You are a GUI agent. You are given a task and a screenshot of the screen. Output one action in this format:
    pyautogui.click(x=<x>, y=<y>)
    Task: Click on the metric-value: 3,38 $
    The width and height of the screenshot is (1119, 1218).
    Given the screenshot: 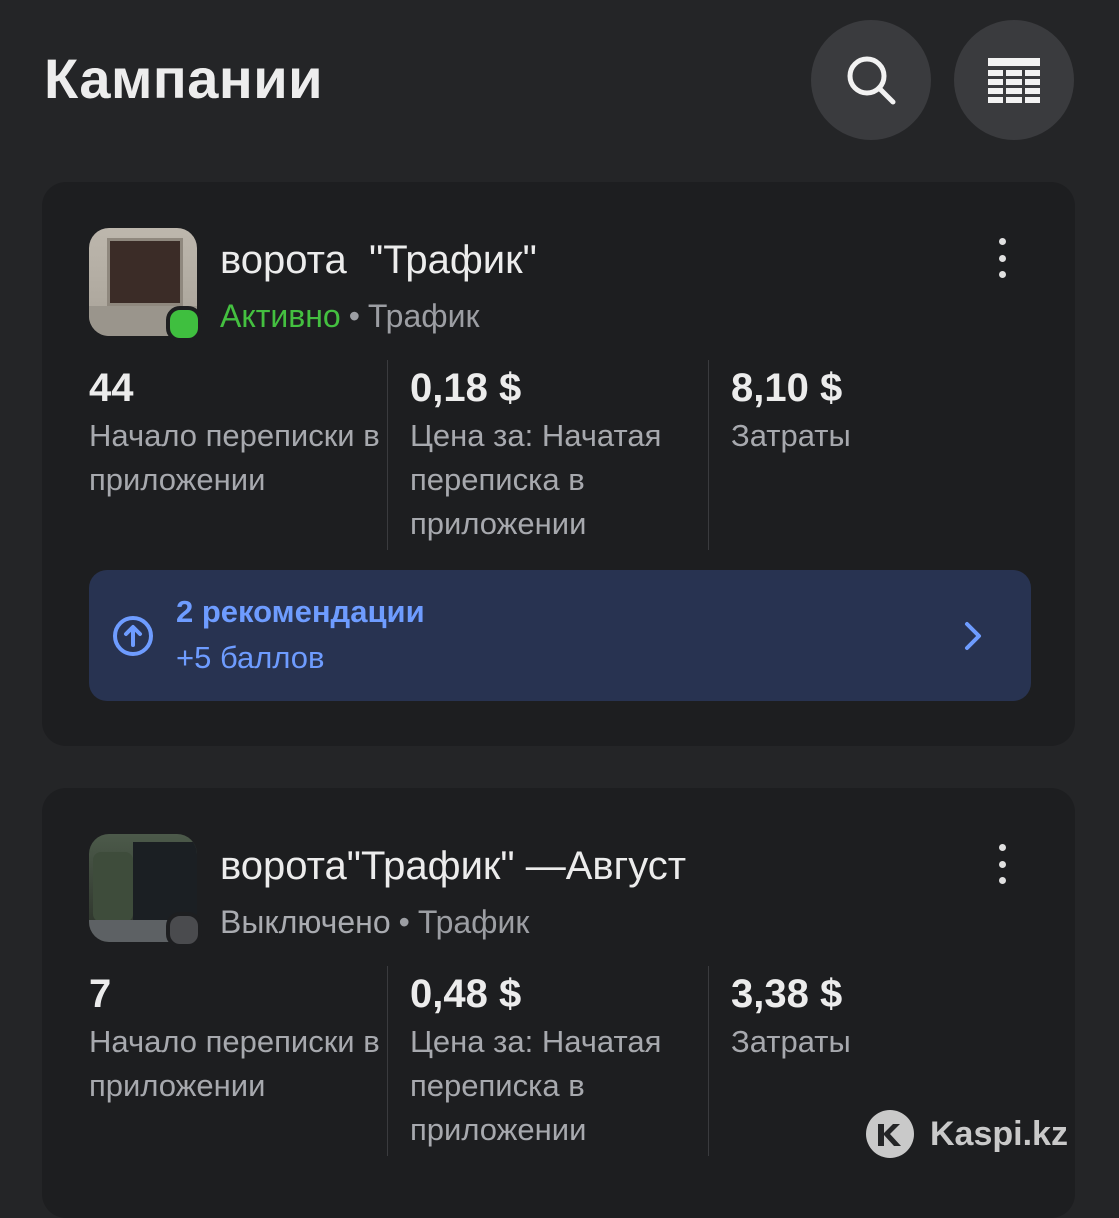 What is the action you would take?
    pyautogui.click(x=787, y=994)
    